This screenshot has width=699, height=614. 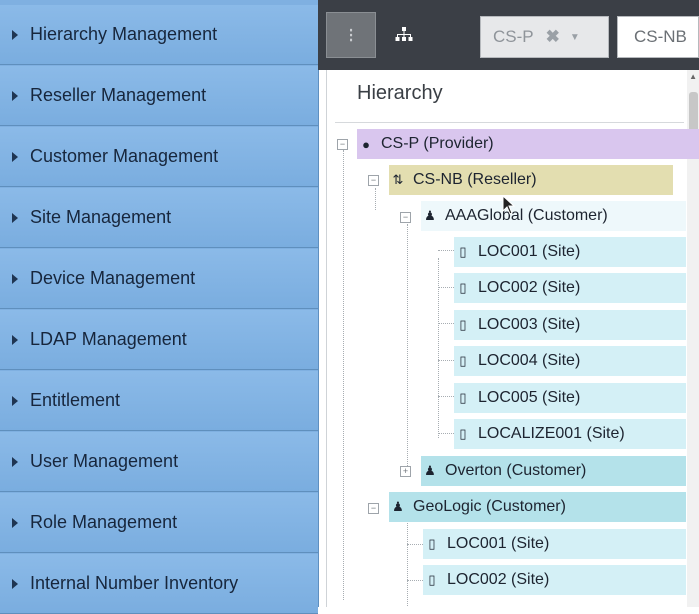 What do you see at coordinates (400, 93) in the screenshot?
I see `panel-title: Hierarchy` at bounding box center [400, 93].